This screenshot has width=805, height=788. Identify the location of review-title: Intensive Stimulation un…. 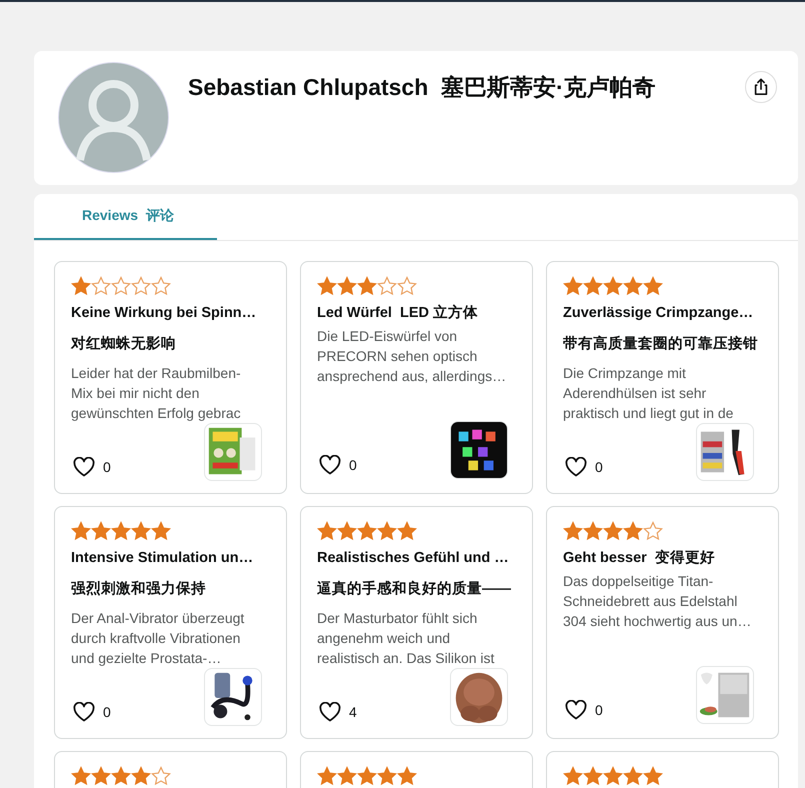
(171, 558).